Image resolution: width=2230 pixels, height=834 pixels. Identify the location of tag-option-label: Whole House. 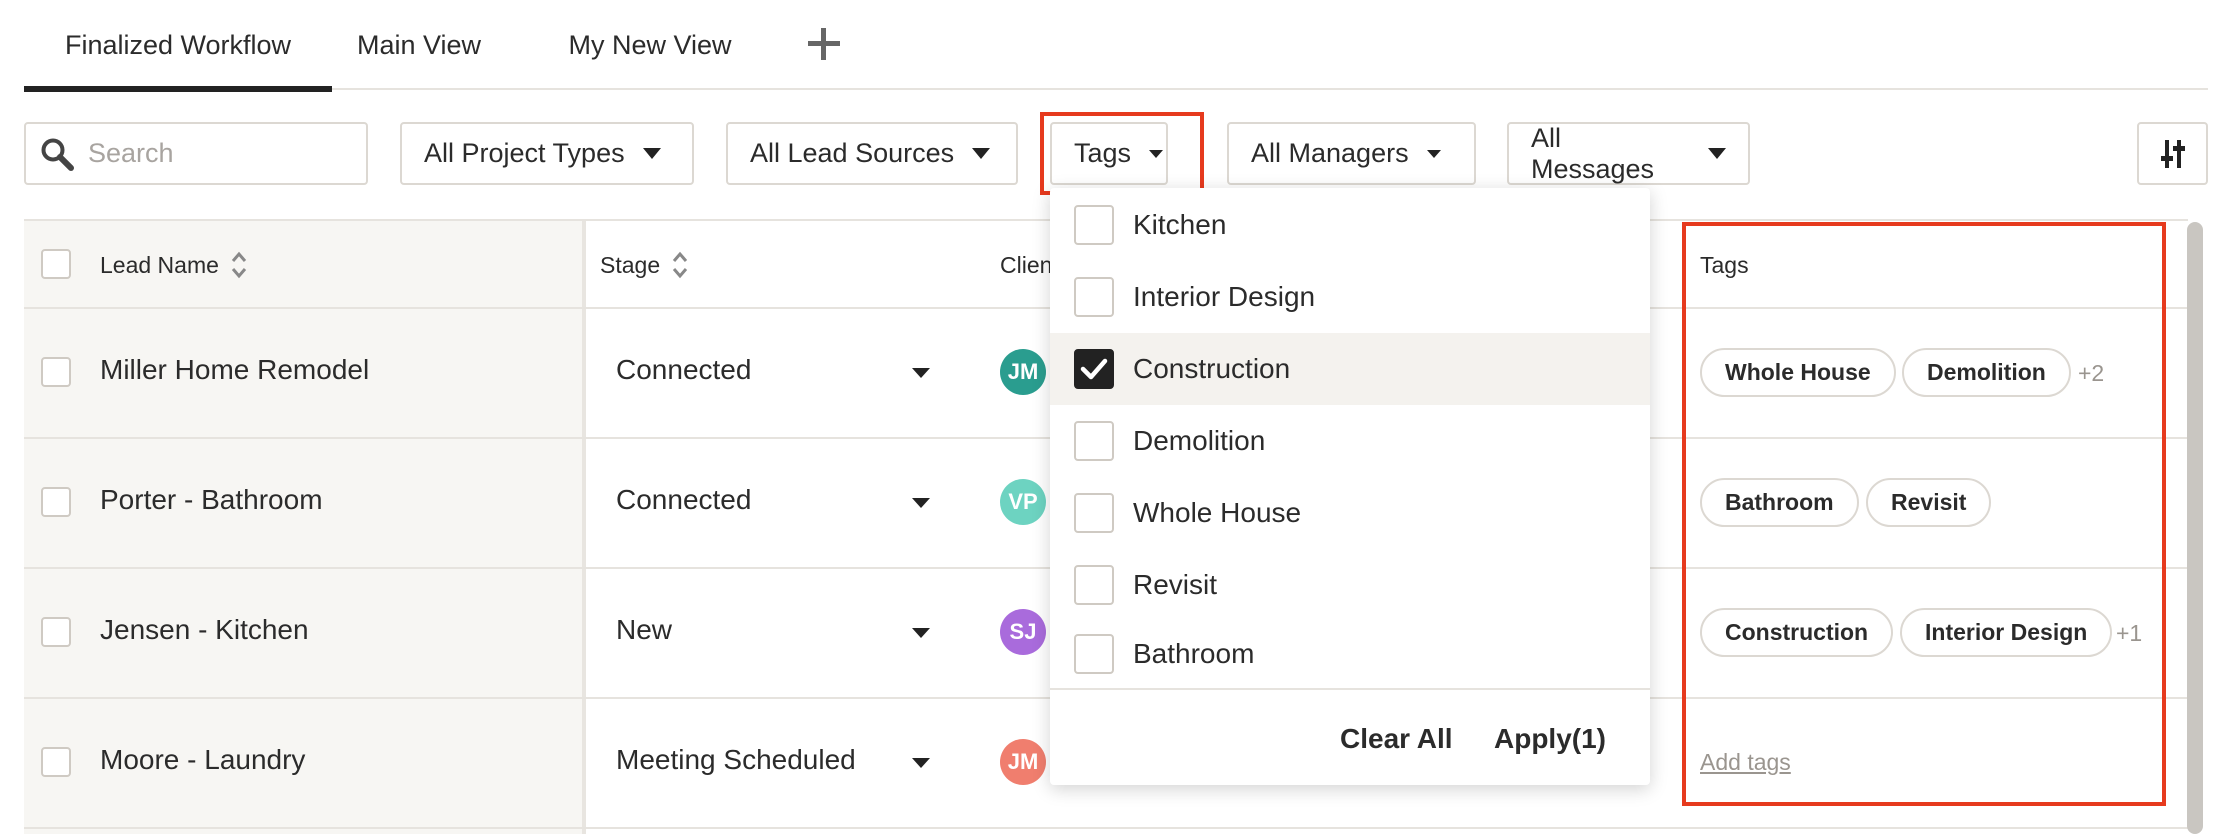
(1217, 512).